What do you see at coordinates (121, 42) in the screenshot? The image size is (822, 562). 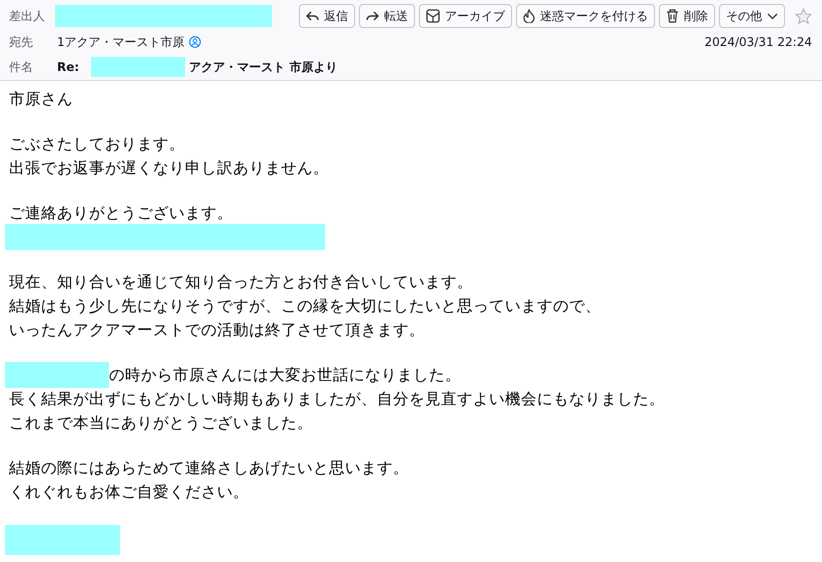 I see `recipient-name: 1アクア・マースト市原` at bounding box center [121, 42].